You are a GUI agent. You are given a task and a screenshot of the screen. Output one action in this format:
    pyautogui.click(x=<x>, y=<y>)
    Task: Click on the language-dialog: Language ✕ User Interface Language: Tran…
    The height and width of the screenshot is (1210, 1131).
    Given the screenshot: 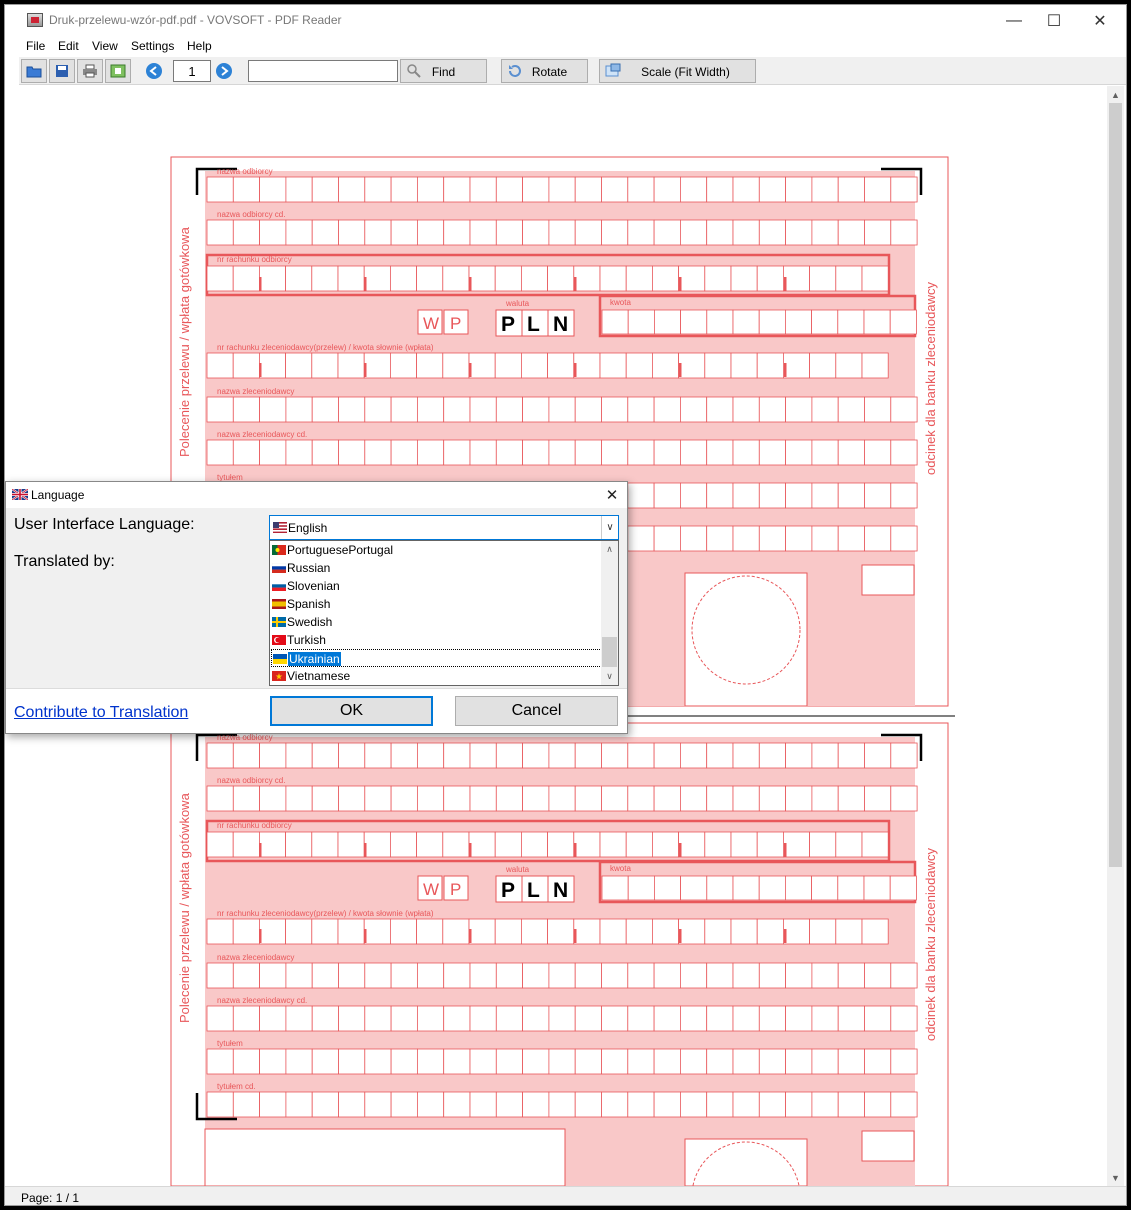 What is the action you would take?
    pyautogui.click(x=316, y=607)
    